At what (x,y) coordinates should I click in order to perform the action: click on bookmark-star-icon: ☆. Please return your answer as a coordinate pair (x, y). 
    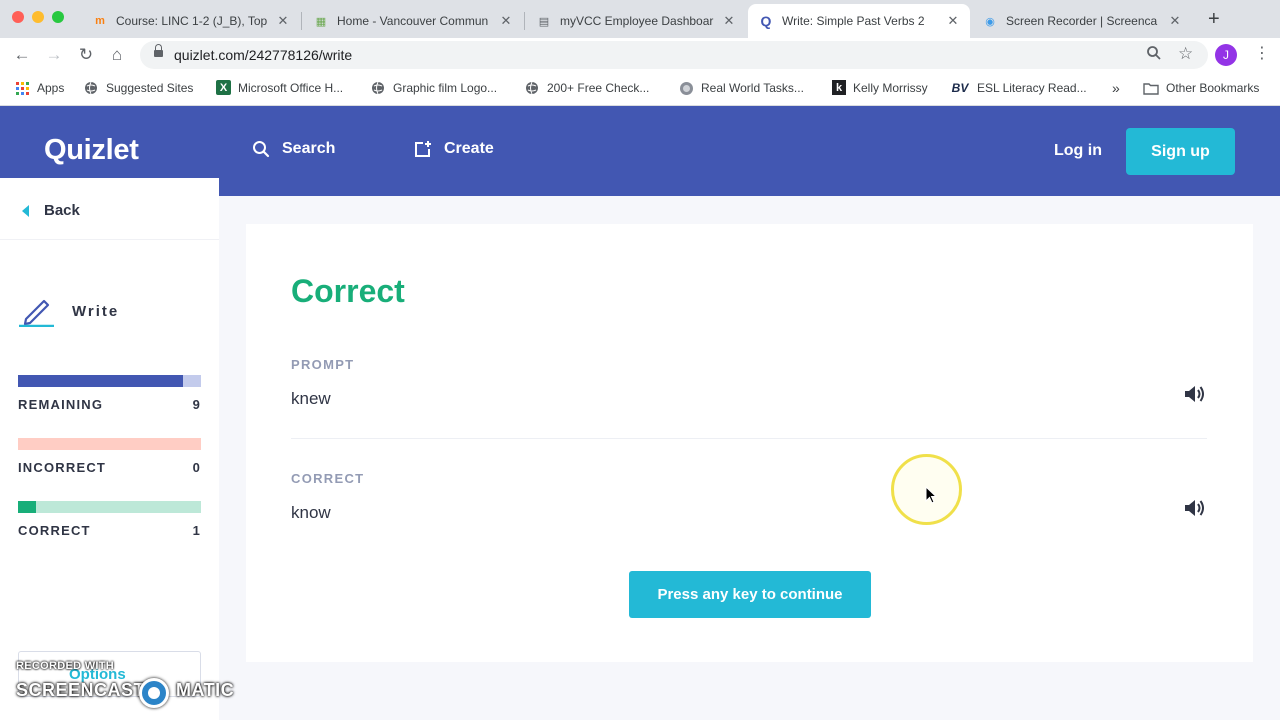
    Looking at the image, I should click on (1185, 54).